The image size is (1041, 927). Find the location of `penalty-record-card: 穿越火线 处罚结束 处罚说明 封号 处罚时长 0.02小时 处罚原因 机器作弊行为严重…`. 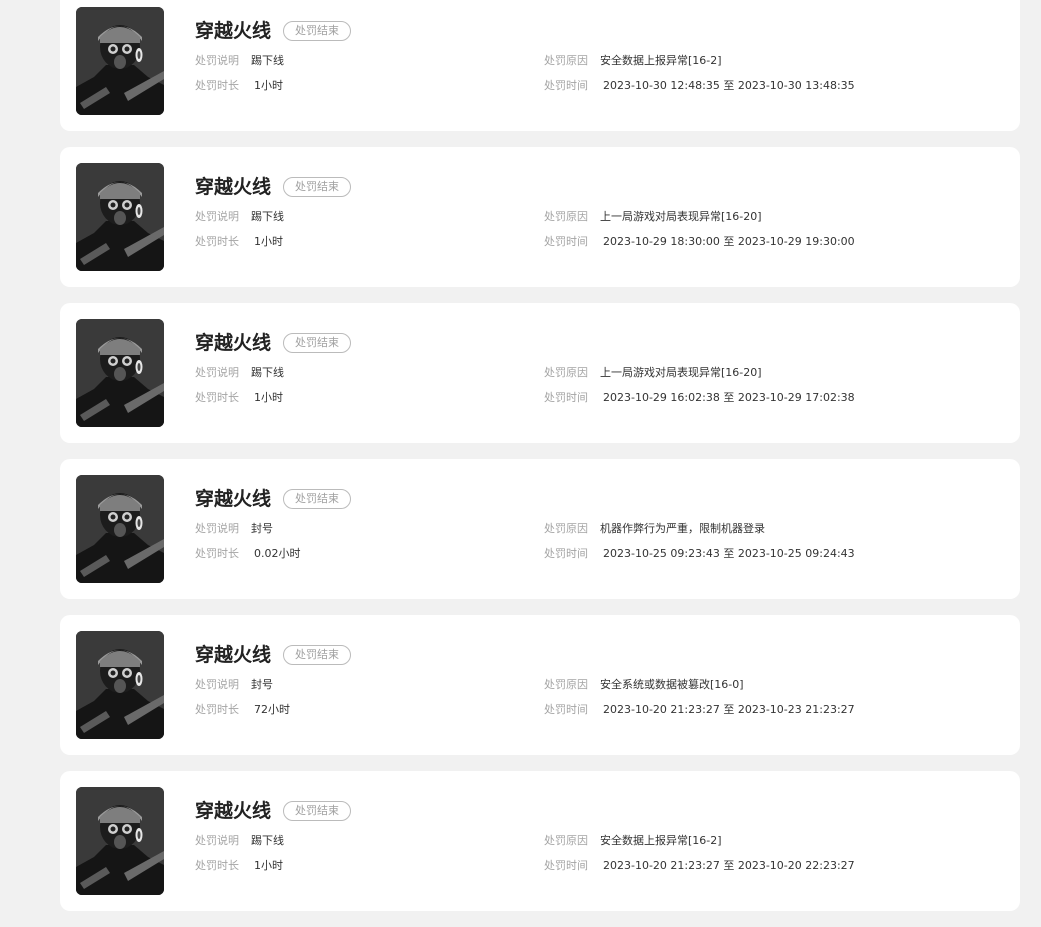

penalty-record-card: 穿越火线 处罚结束 处罚说明 封号 处罚时长 0.02小时 处罚原因 机器作弊行为严重… is located at coordinates (540, 529).